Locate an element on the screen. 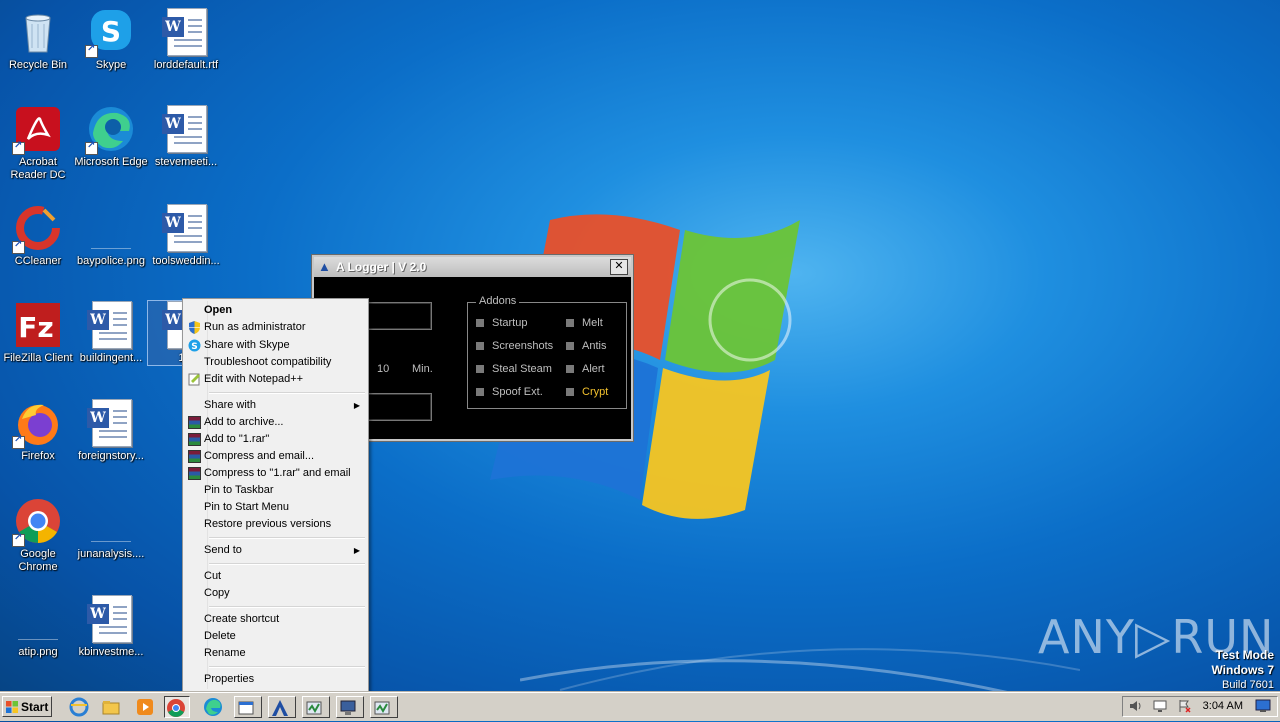 The height and width of the screenshot is (722, 1280). uac-shield-icon is located at coordinates (194, 327).